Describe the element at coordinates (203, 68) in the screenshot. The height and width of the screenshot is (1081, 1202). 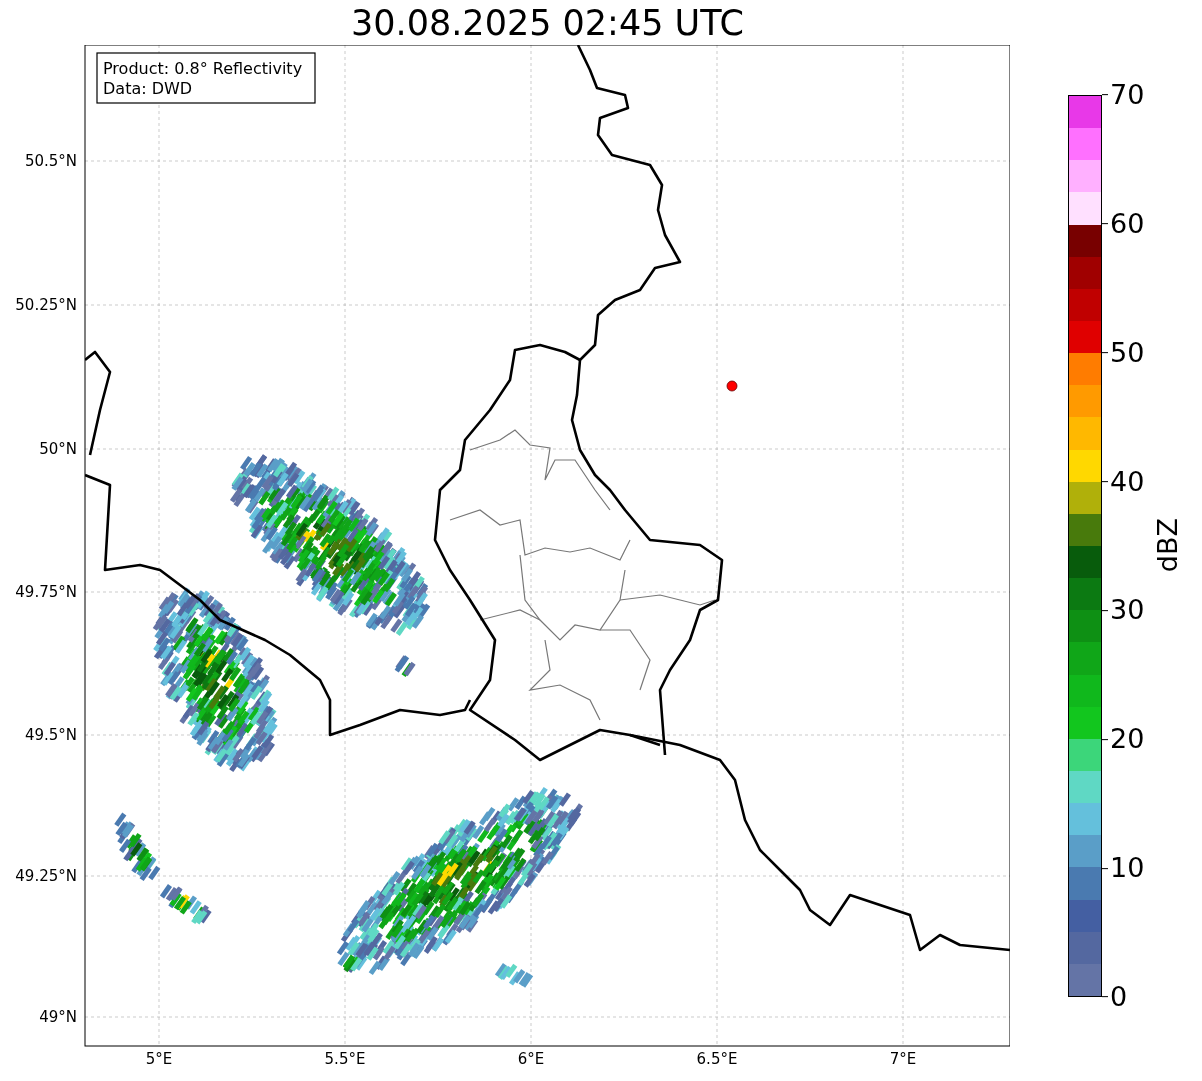
I see `info-text: Product: 0.8° Reflectivity` at that location.